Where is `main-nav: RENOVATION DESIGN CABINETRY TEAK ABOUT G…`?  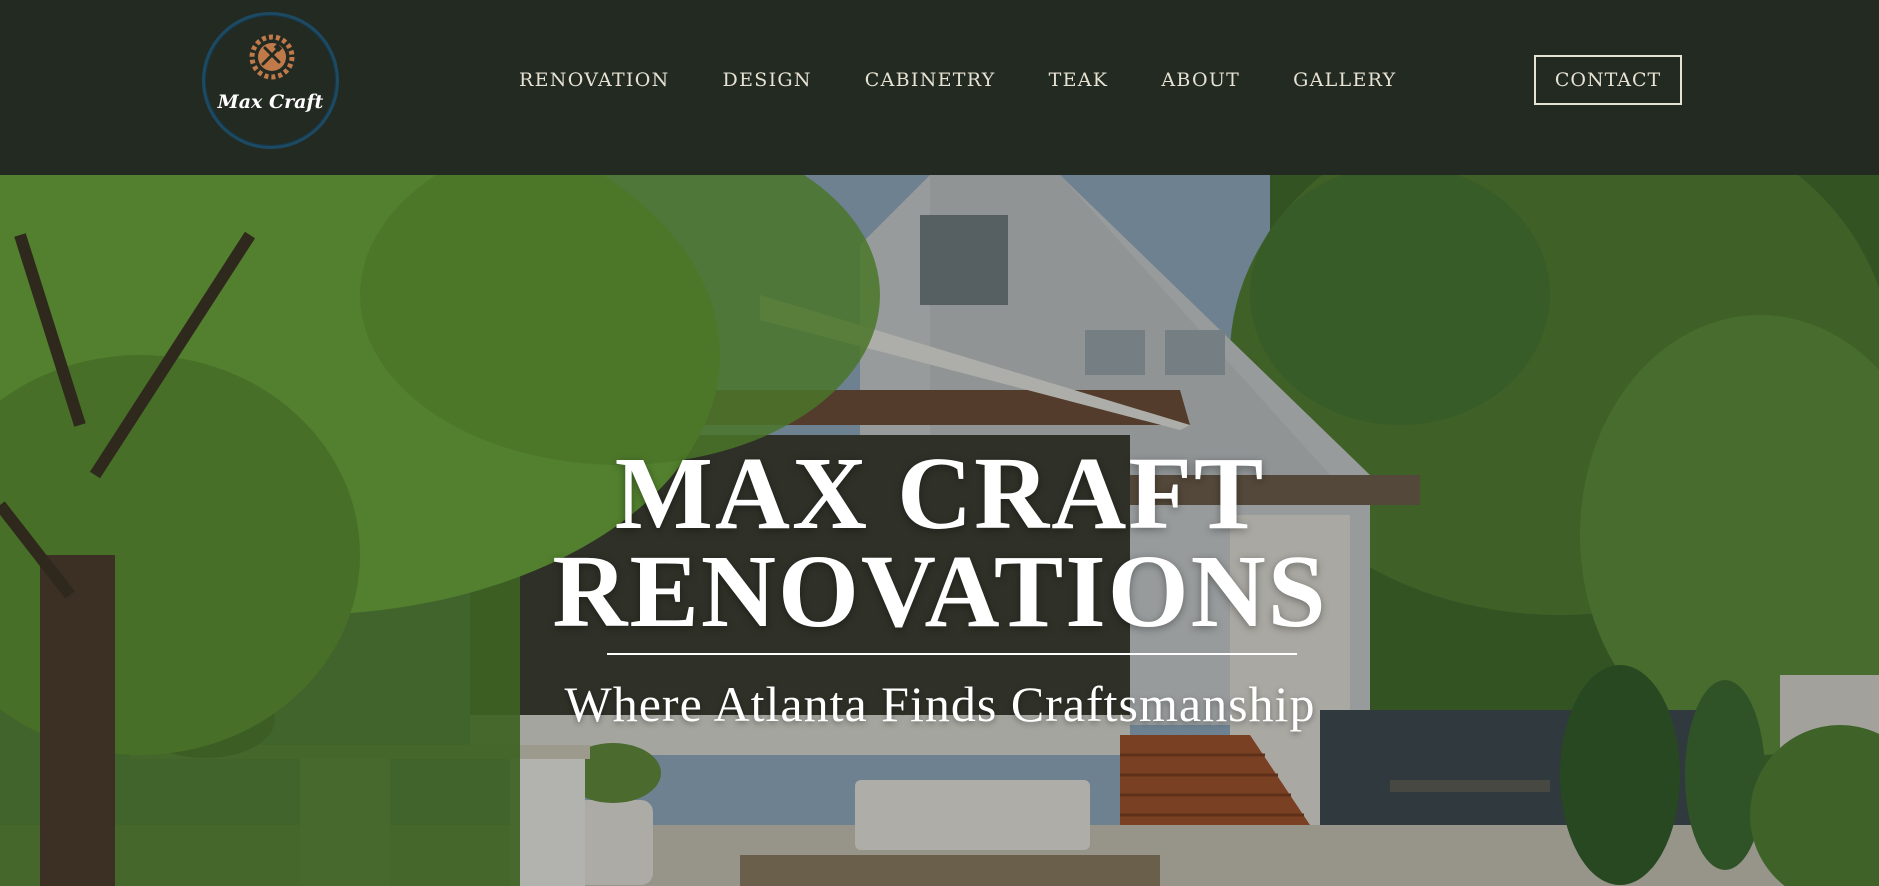 main-nav: RENOVATION DESIGN CABINETRY TEAK ABOUT G… is located at coordinates (948, 80).